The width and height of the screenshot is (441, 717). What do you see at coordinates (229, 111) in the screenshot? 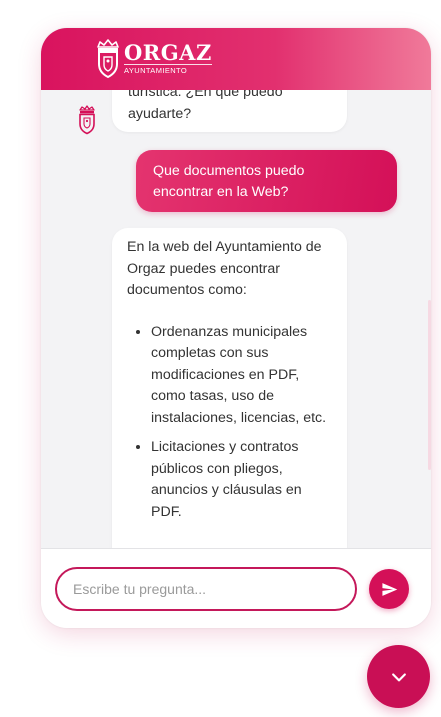
I see `bot-message: turística. ¿En qué puedo ayudarte?` at bounding box center [229, 111].